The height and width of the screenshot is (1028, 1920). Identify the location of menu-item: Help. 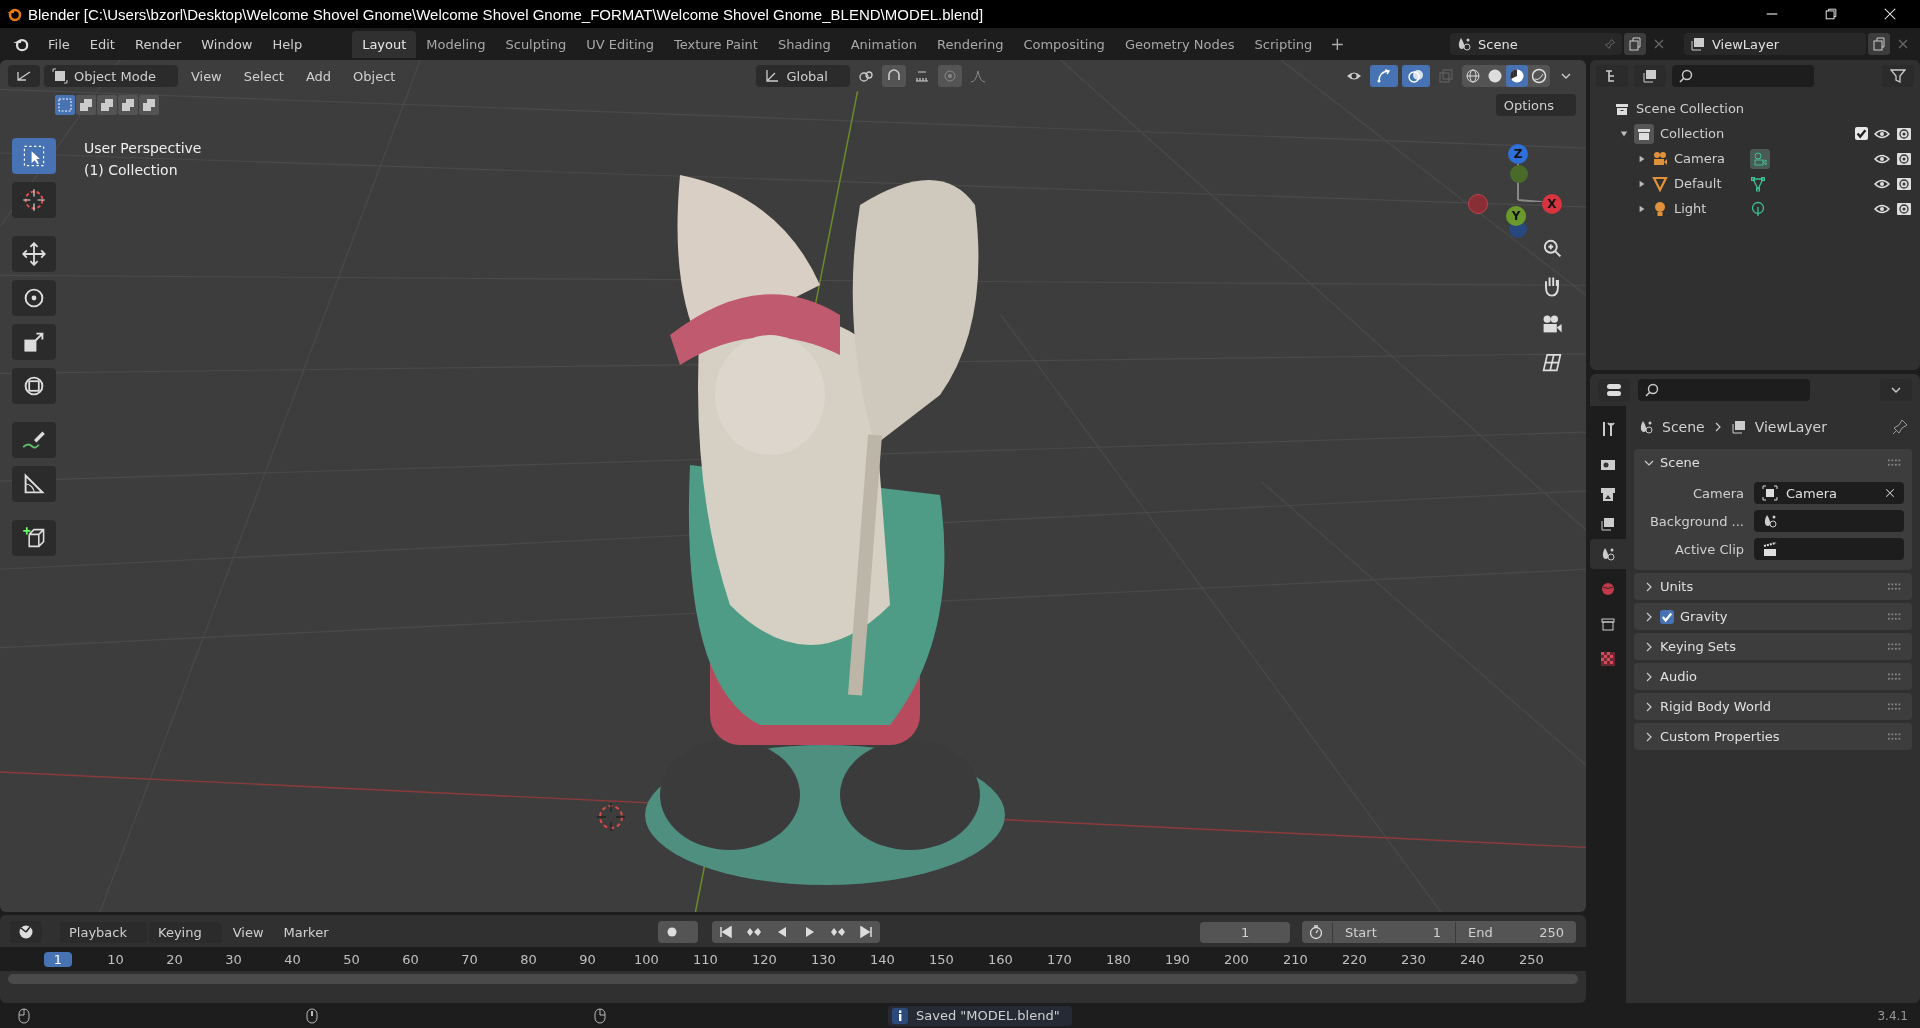
(287, 44).